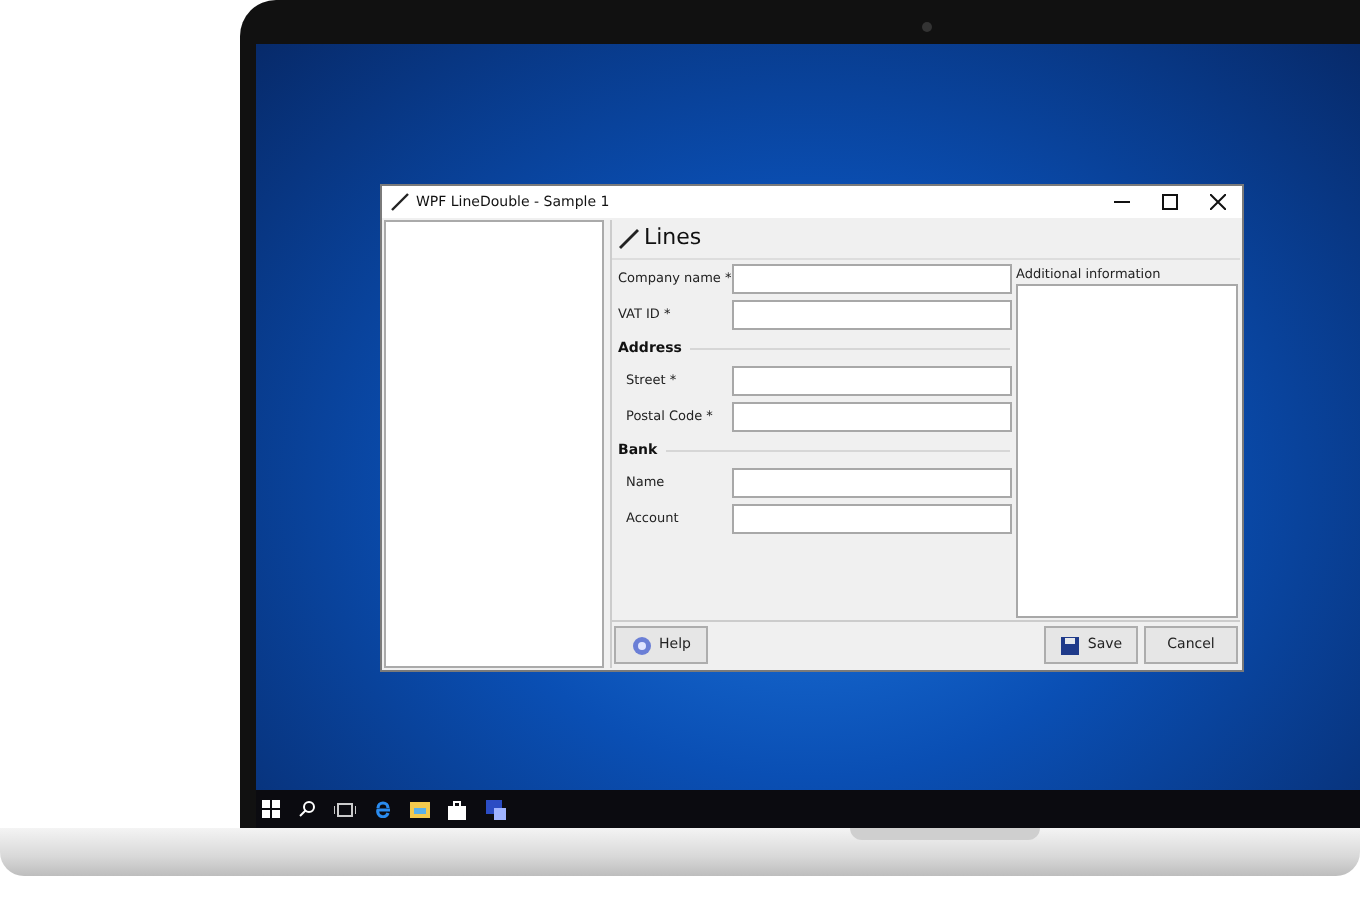  What do you see at coordinates (641, 645) in the screenshot?
I see `help-icon` at bounding box center [641, 645].